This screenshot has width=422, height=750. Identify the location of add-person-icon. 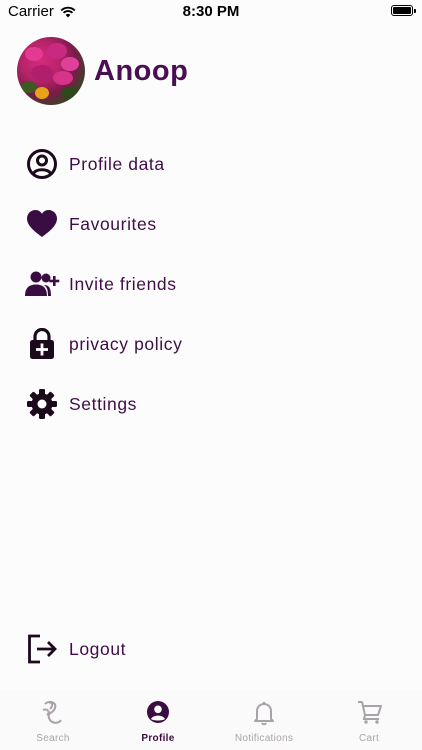
(42, 284).